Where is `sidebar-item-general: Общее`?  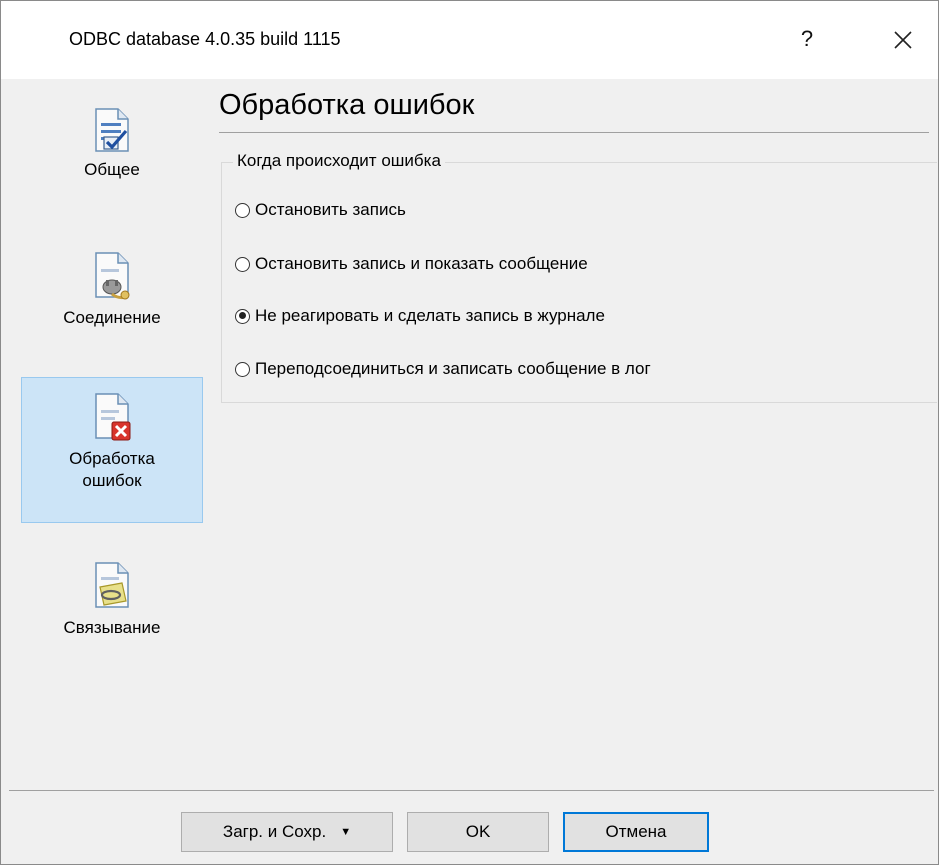 sidebar-item-general: Общее is located at coordinates (112, 153).